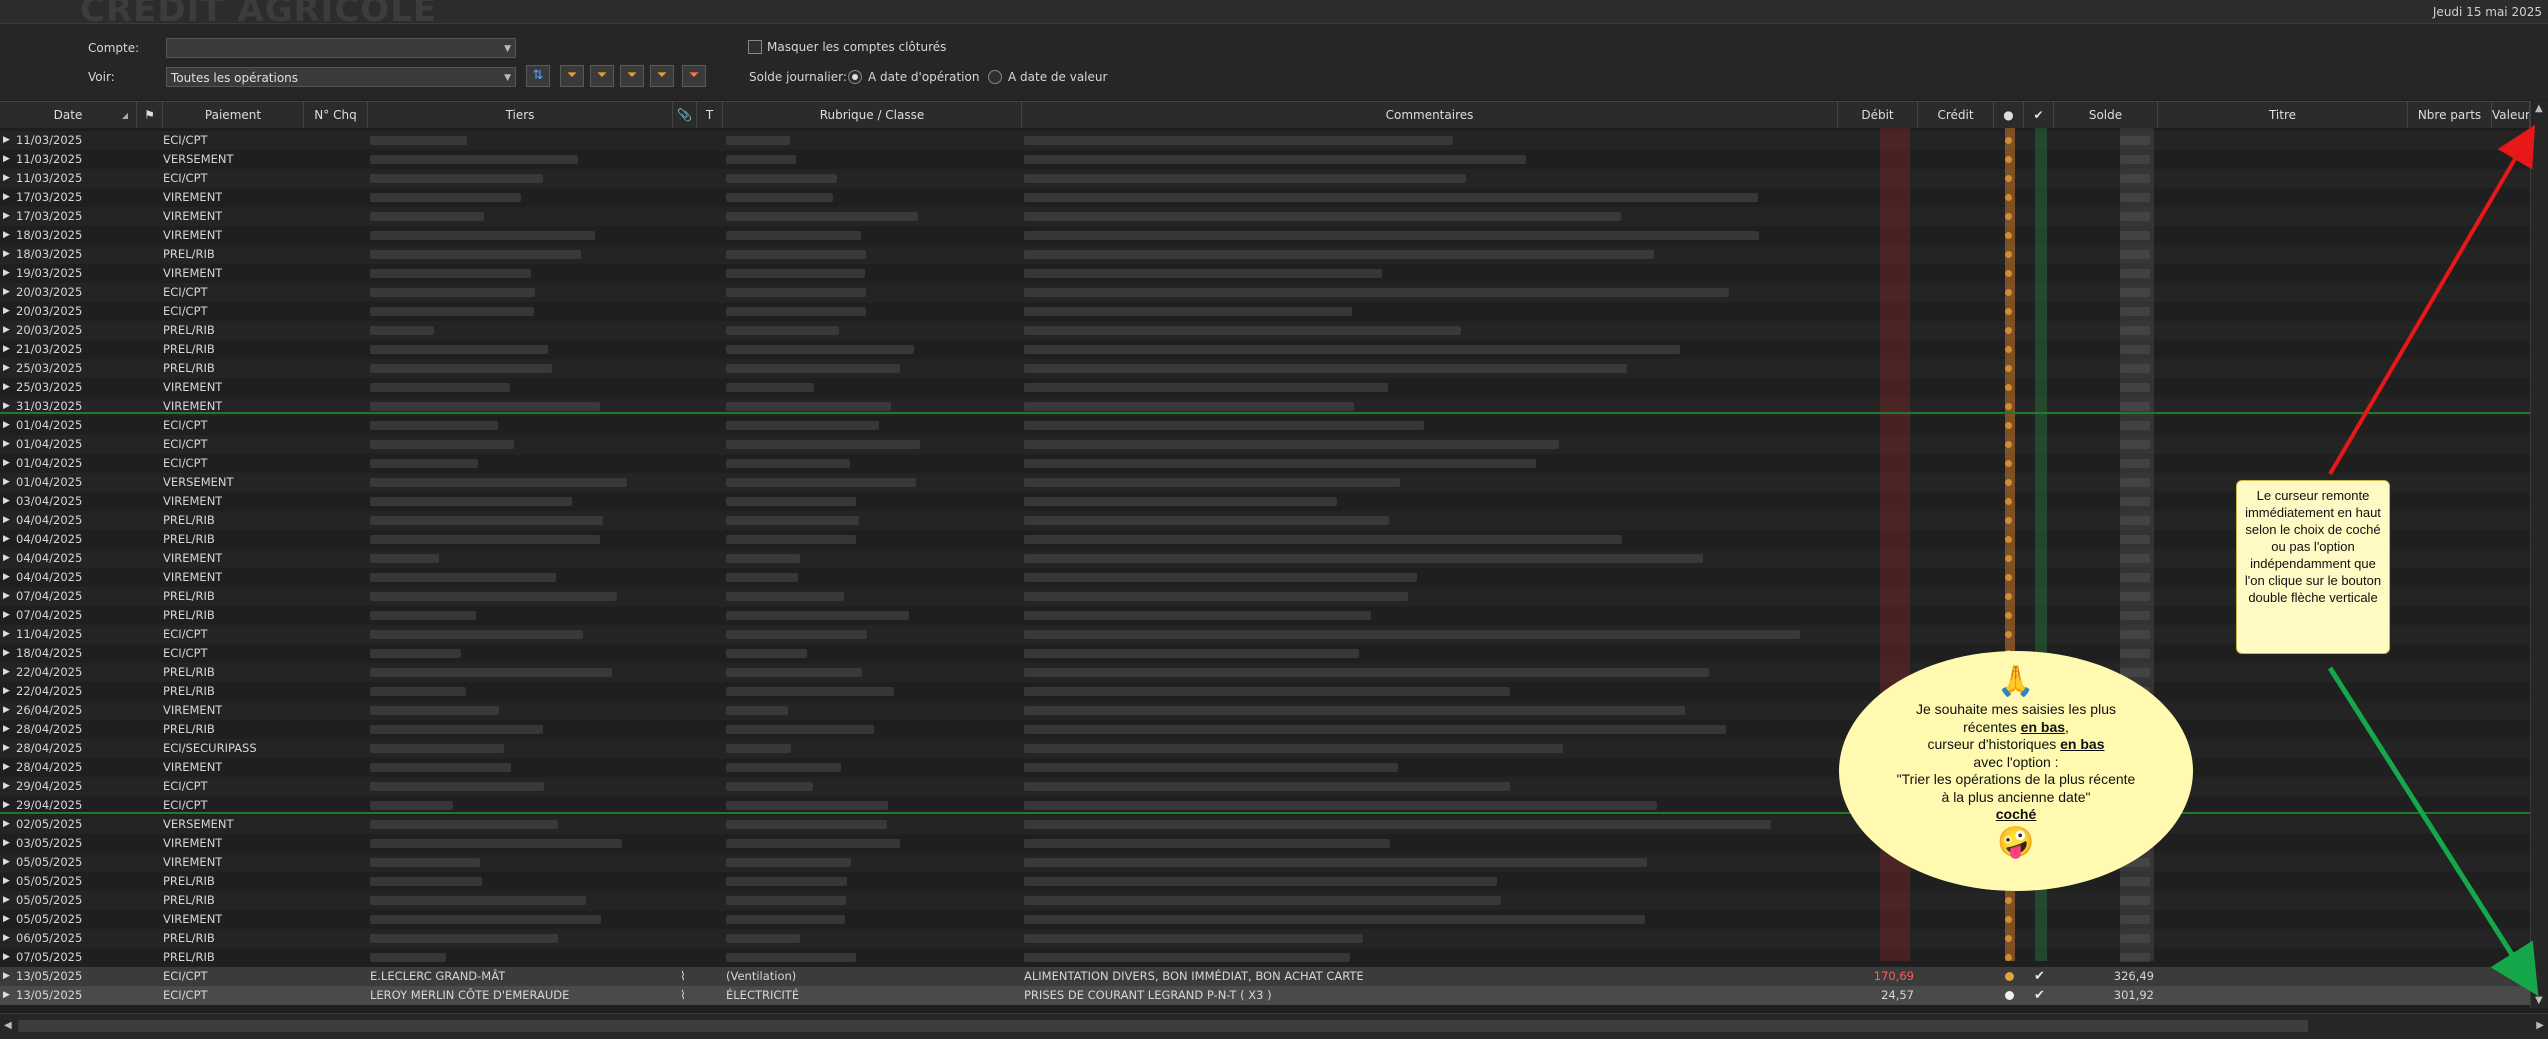  What do you see at coordinates (341, 48) in the screenshot?
I see `compte-select: ▼` at bounding box center [341, 48].